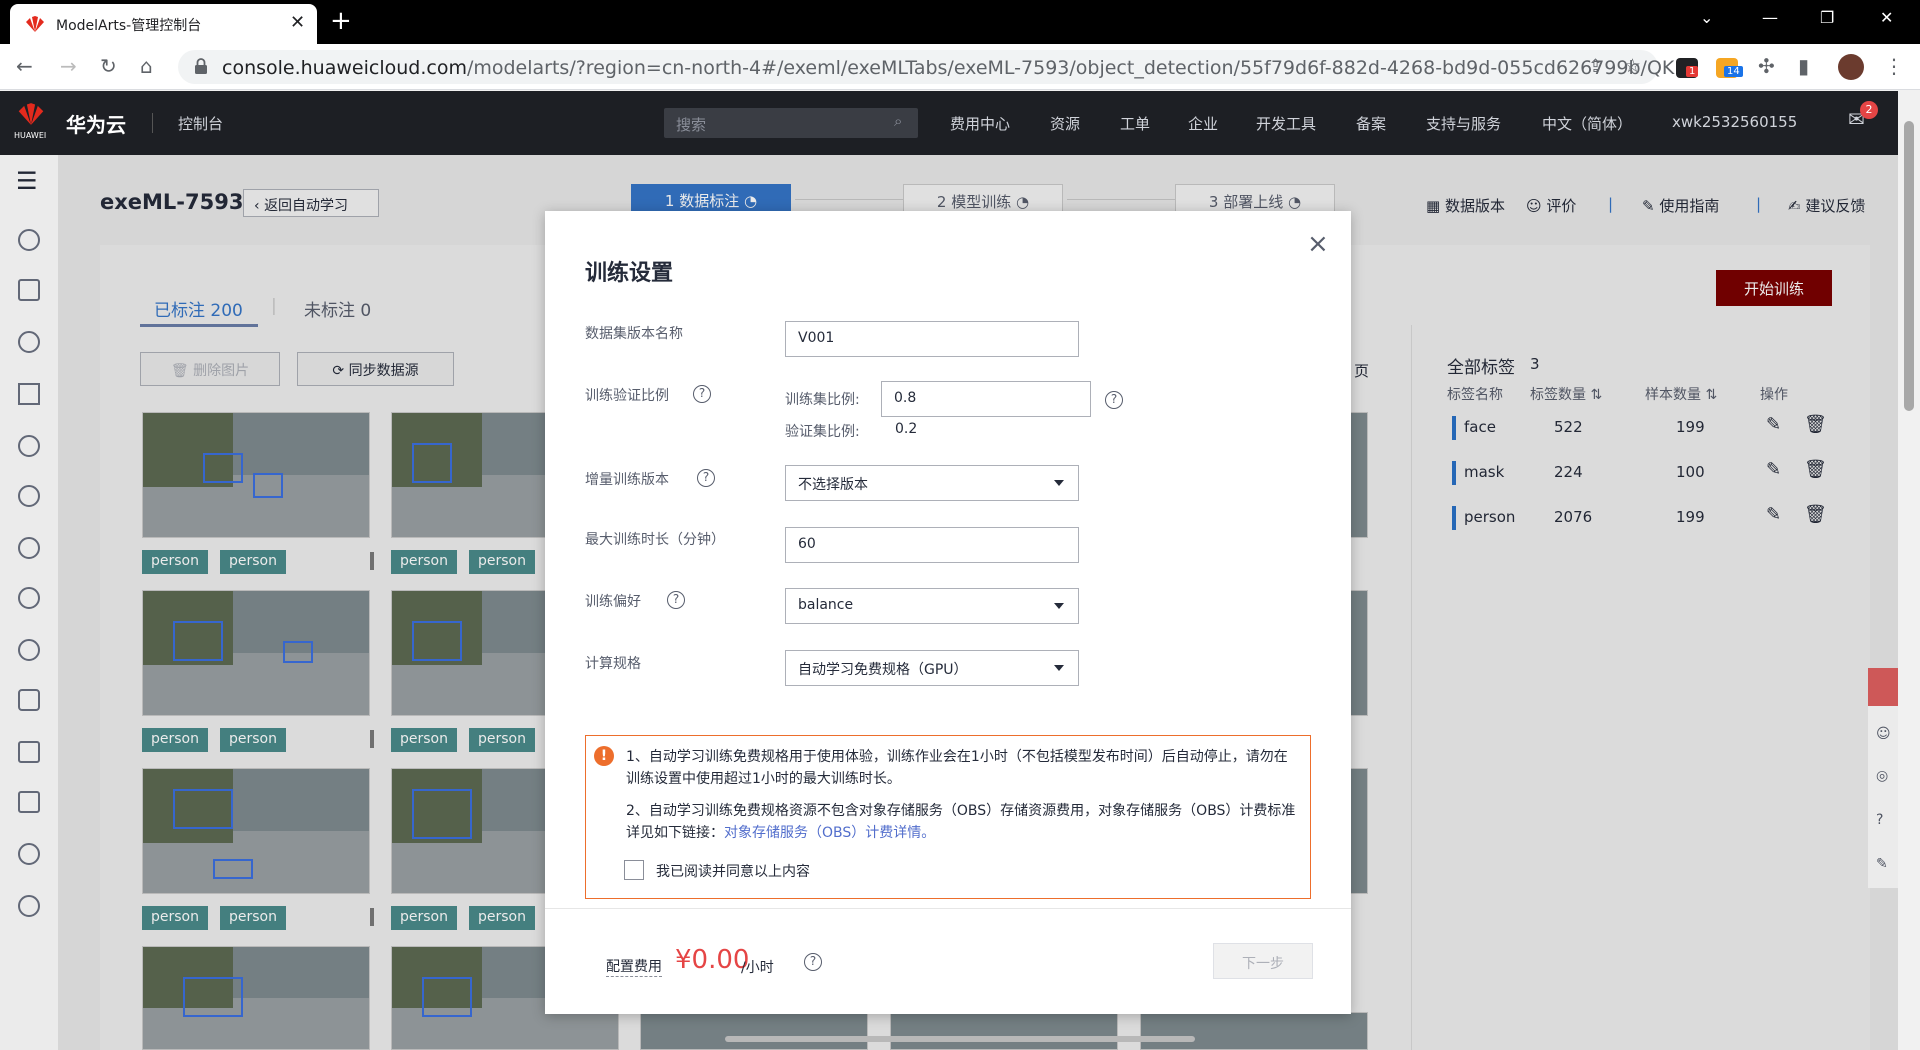 The height and width of the screenshot is (1050, 1920). What do you see at coordinates (1909, 570) in the screenshot?
I see `page-scrollbar` at bounding box center [1909, 570].